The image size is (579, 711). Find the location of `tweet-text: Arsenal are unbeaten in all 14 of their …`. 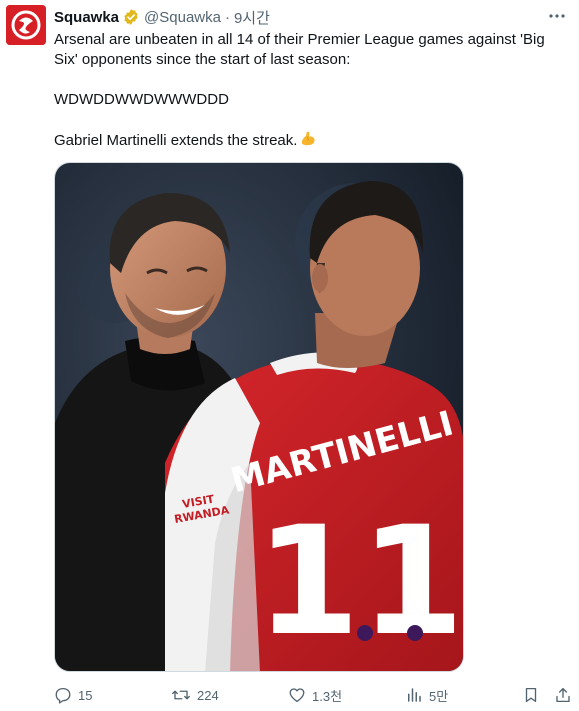

tweet-text: Arsenal are unbeaten in all 14 of their … is located at coordinates (306, 90).